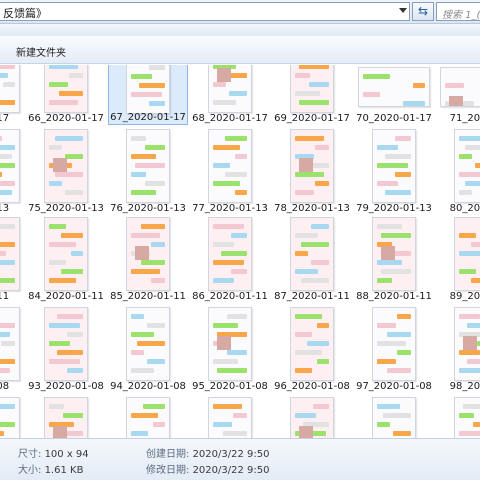 The image size is (480, 480). Describe the element at coordinates (240, 30) in the screenshot. I see `command-bar` at that location.